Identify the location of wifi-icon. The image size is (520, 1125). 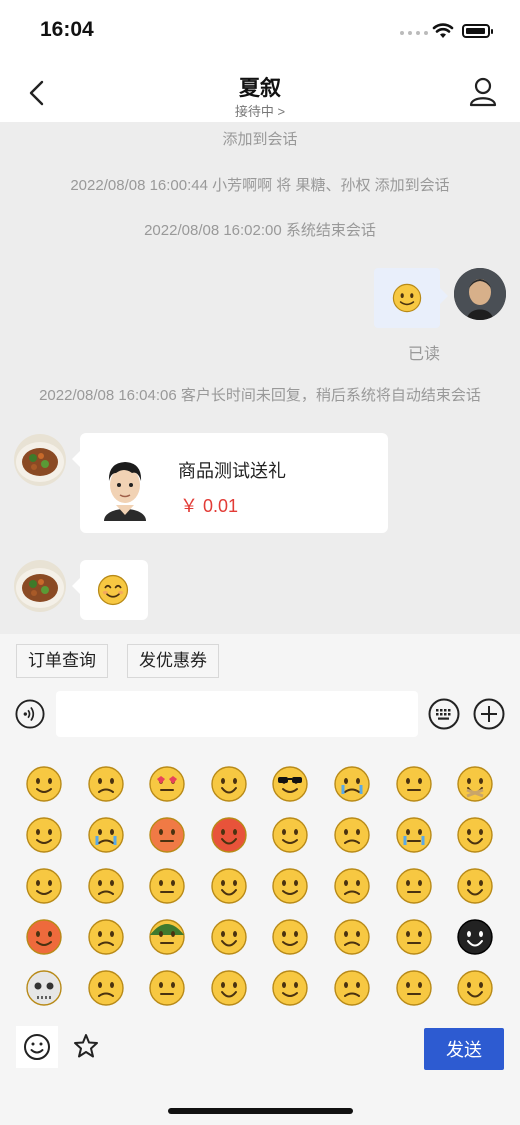
(443, 30).